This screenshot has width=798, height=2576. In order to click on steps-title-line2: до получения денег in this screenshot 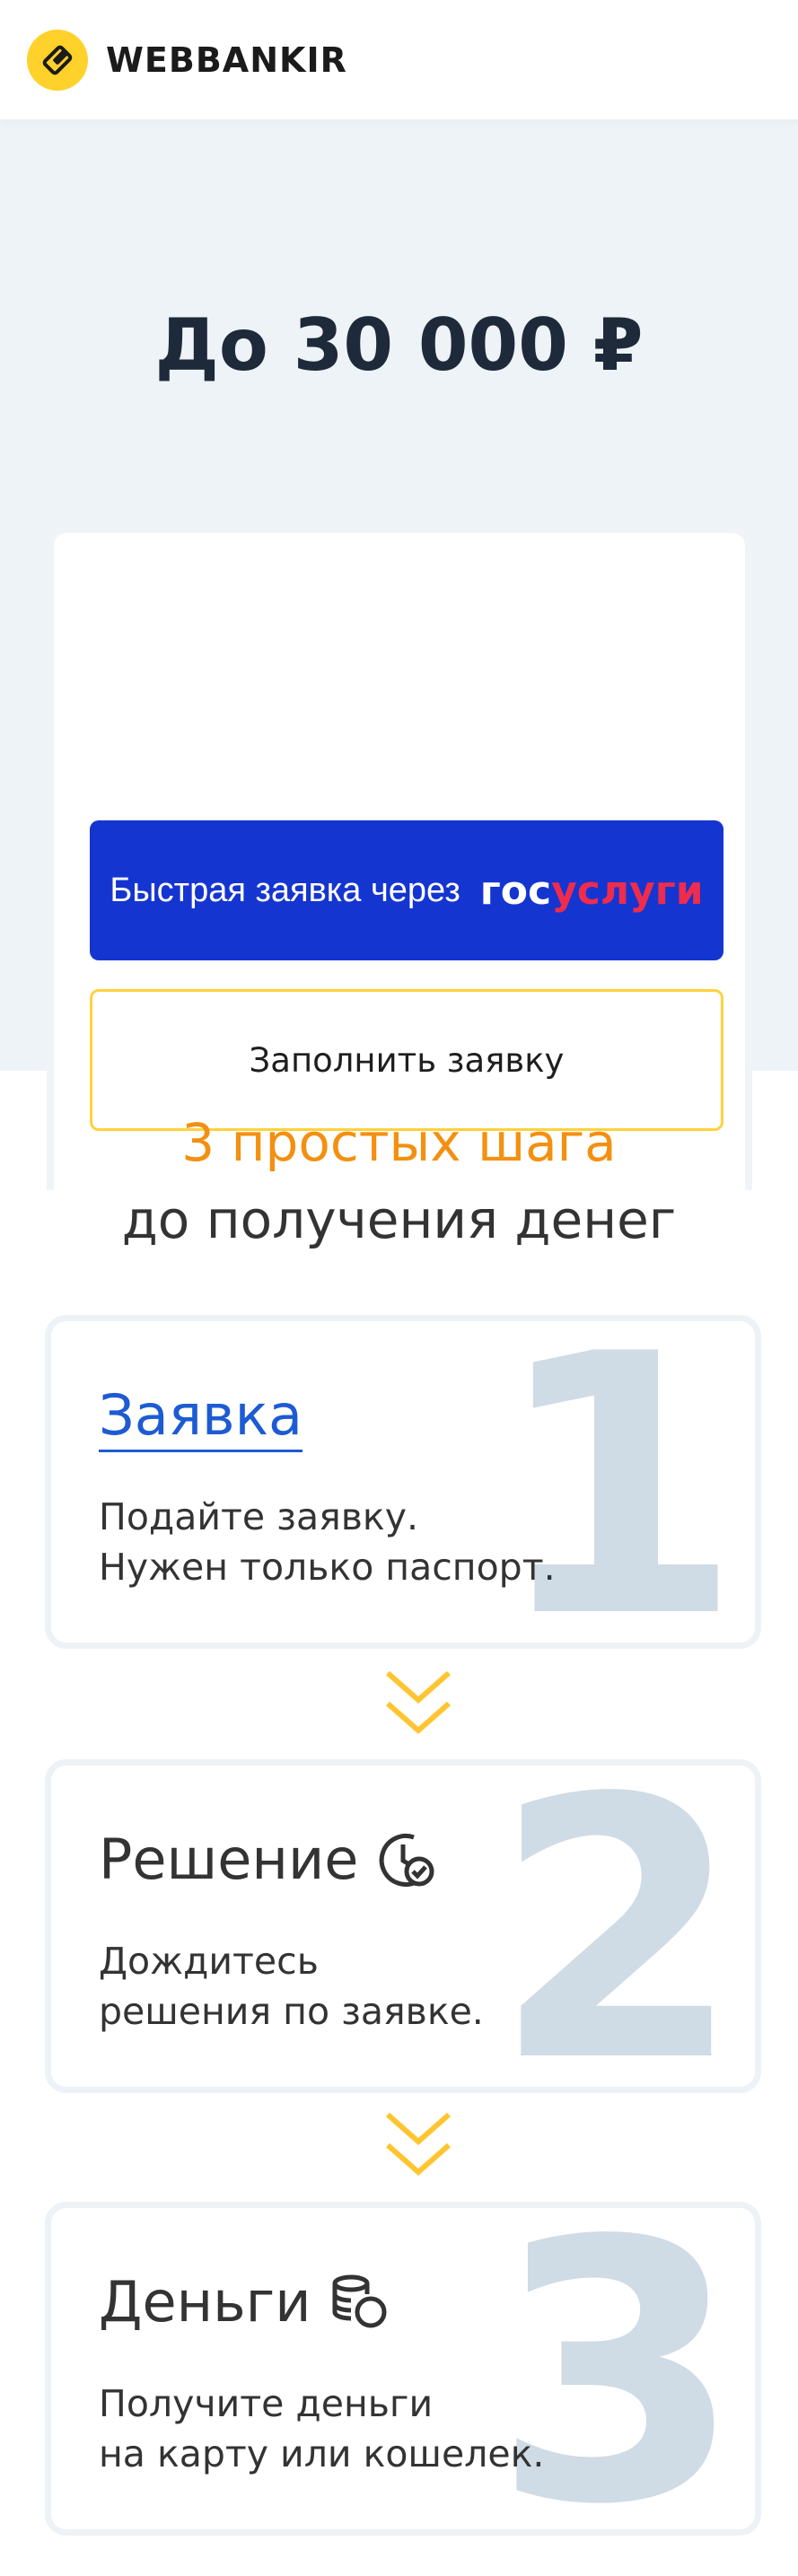, I will do `click(399, 1219)`.